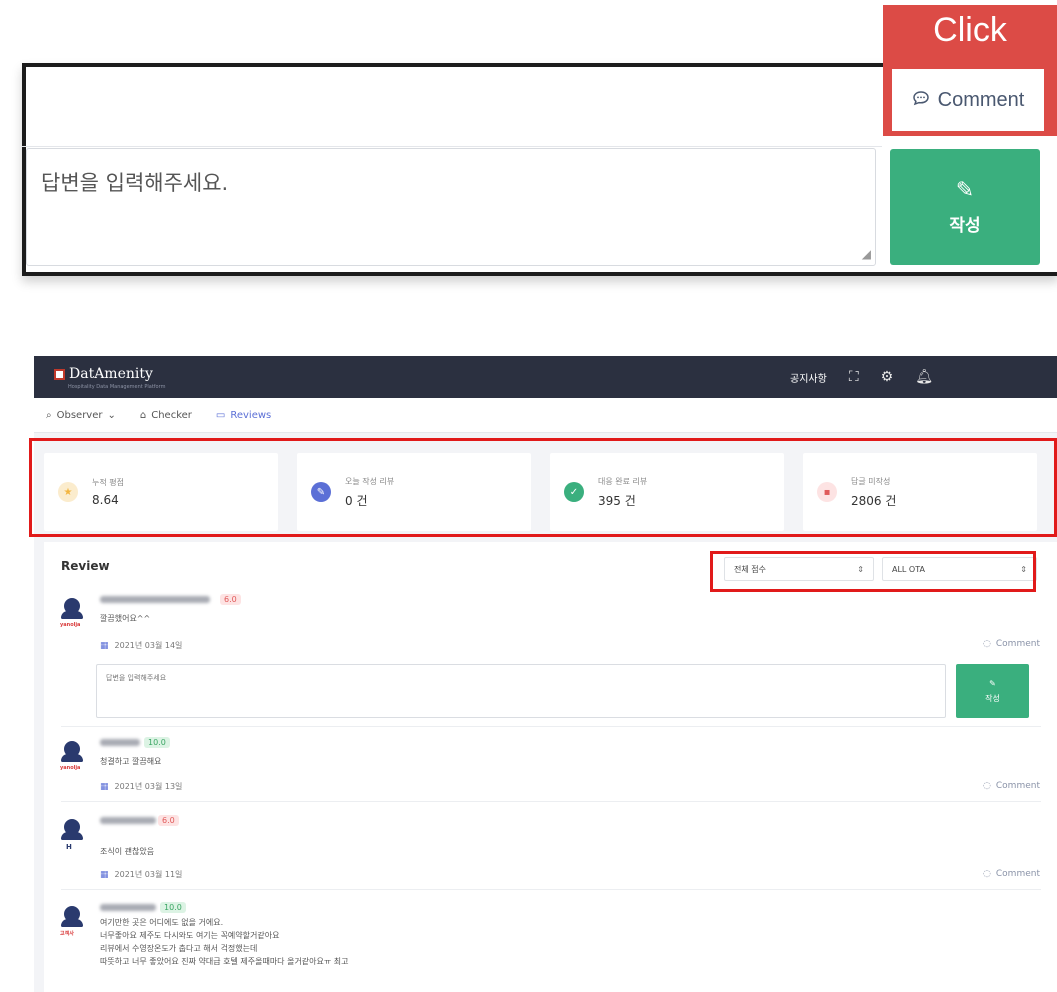 The height and width of the screenshot is (992, 1057). What do you see at coordinates (924, 377) in the screenshot?
I see `bell-icon: 🔔︎` at bounding box center [924, 377].